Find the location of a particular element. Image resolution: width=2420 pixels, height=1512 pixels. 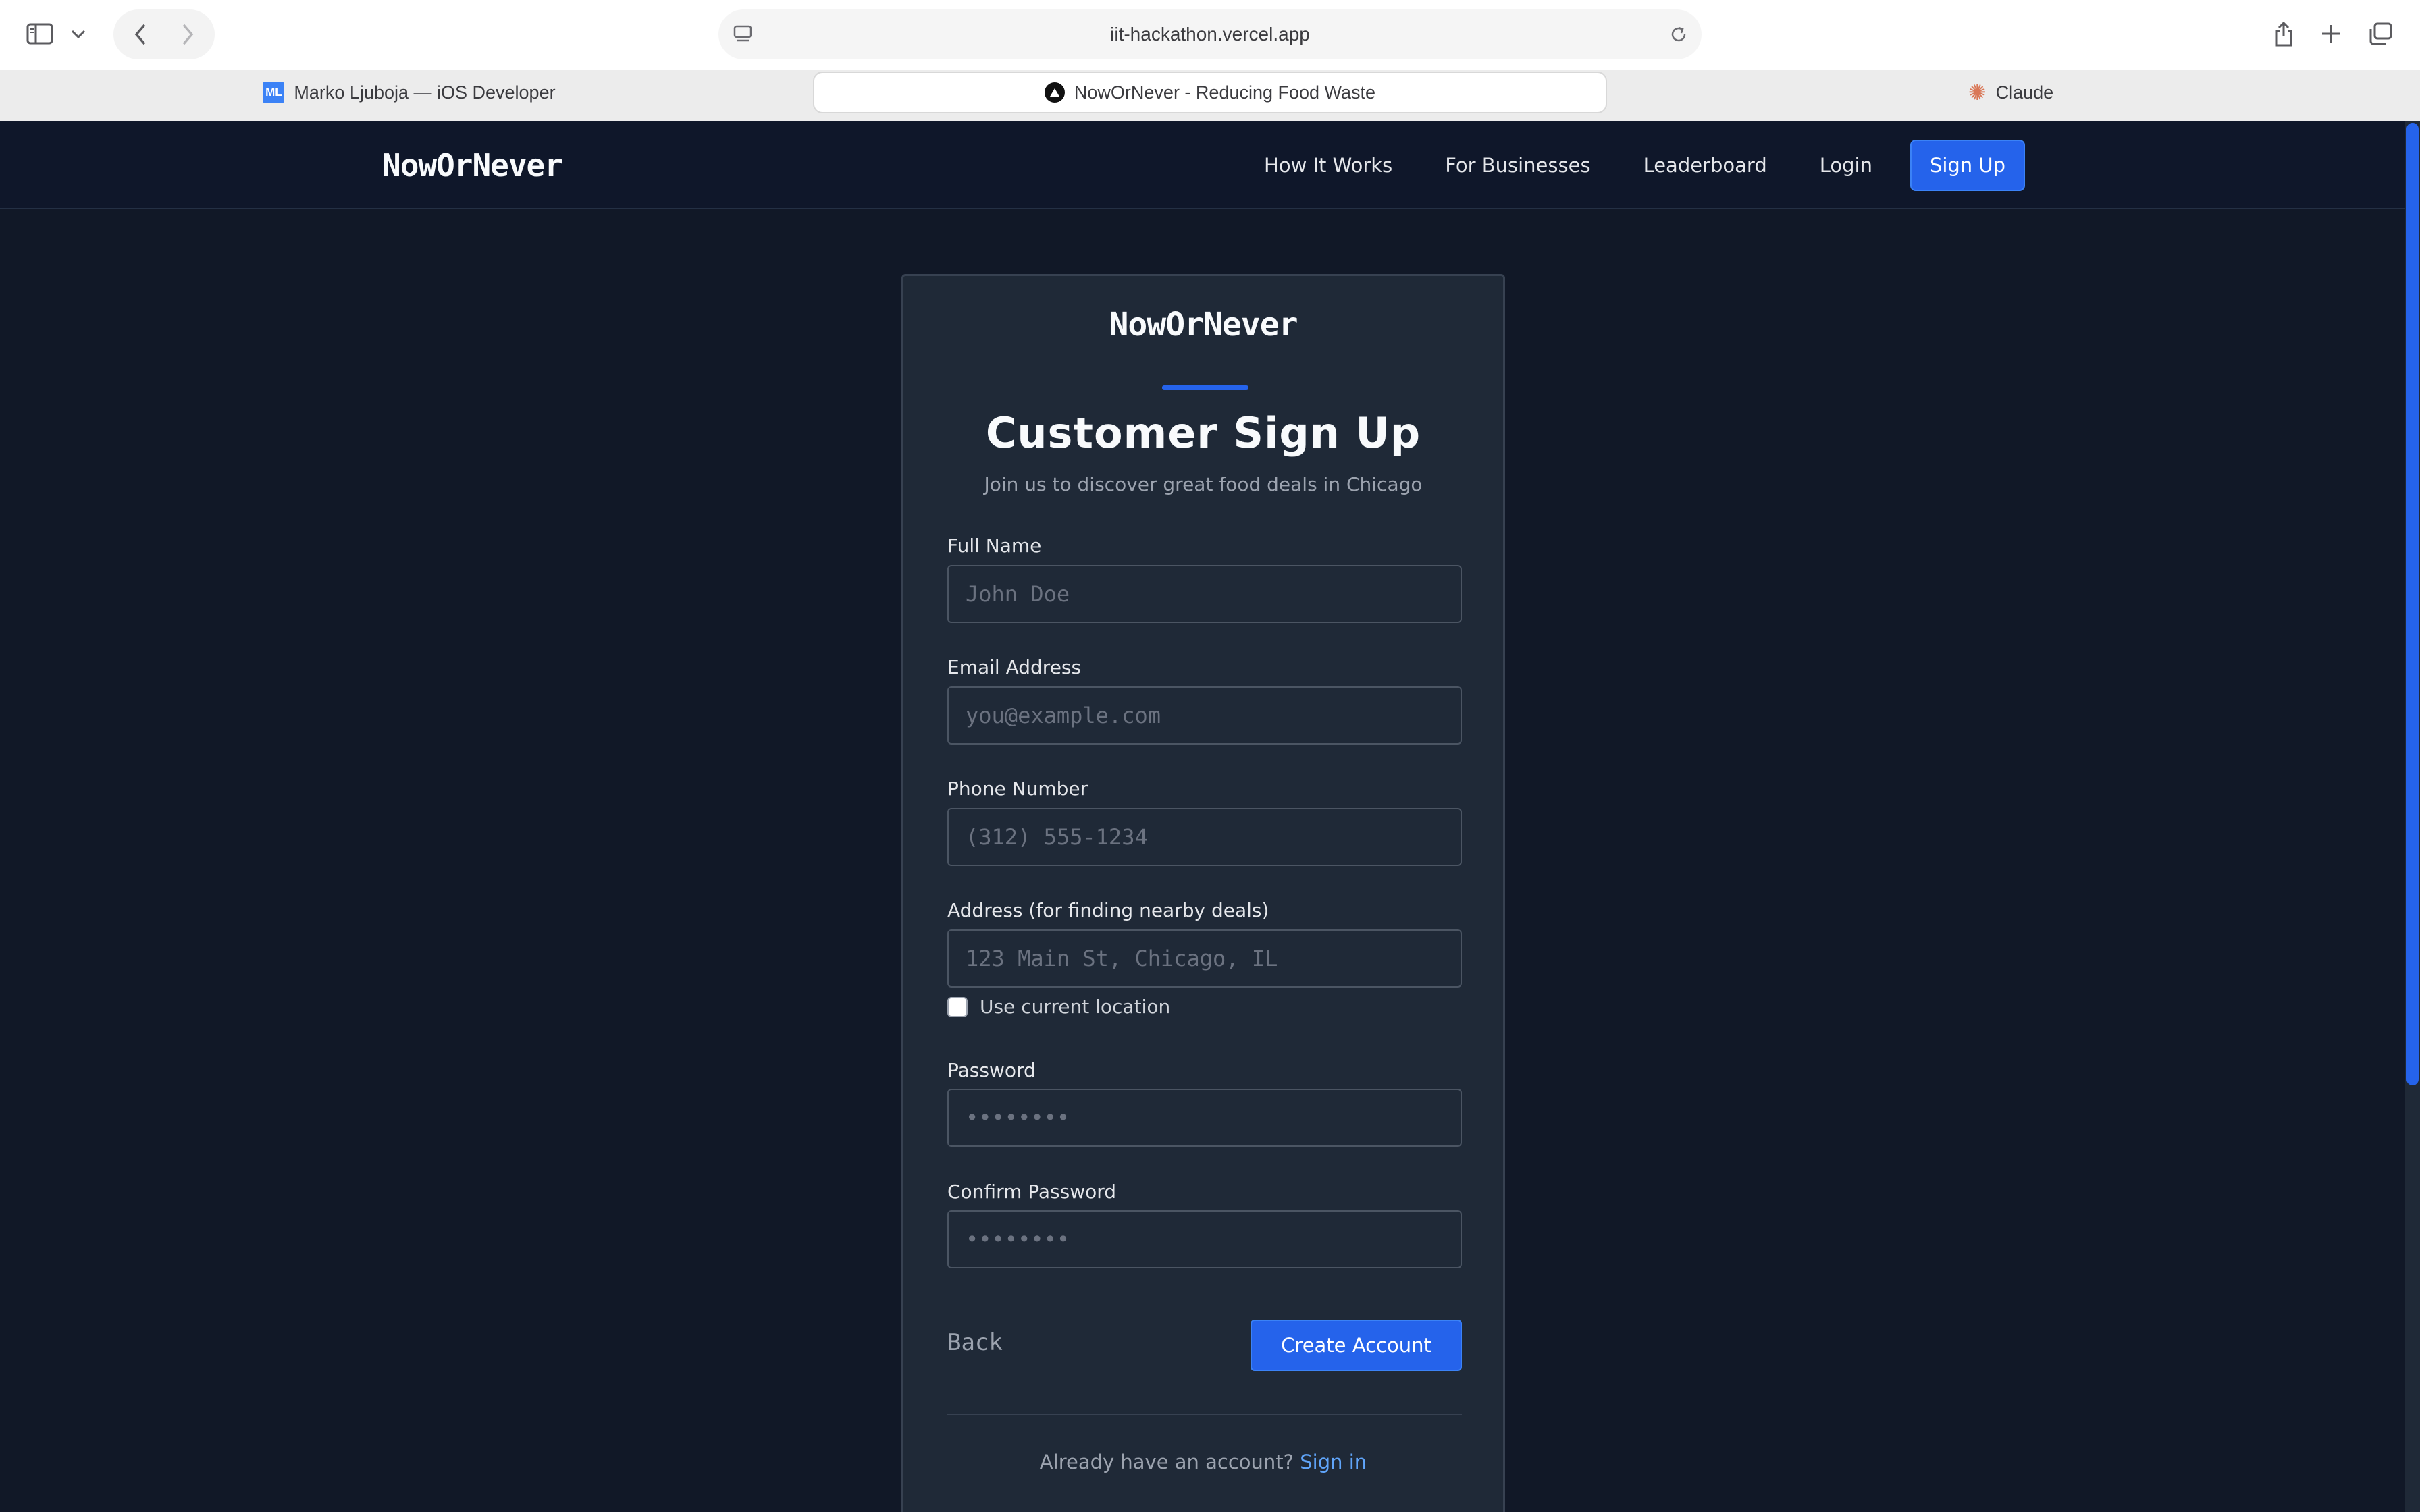

address-bar: iit-hackathon.vercel.app is located at coordinates (1210, 34).